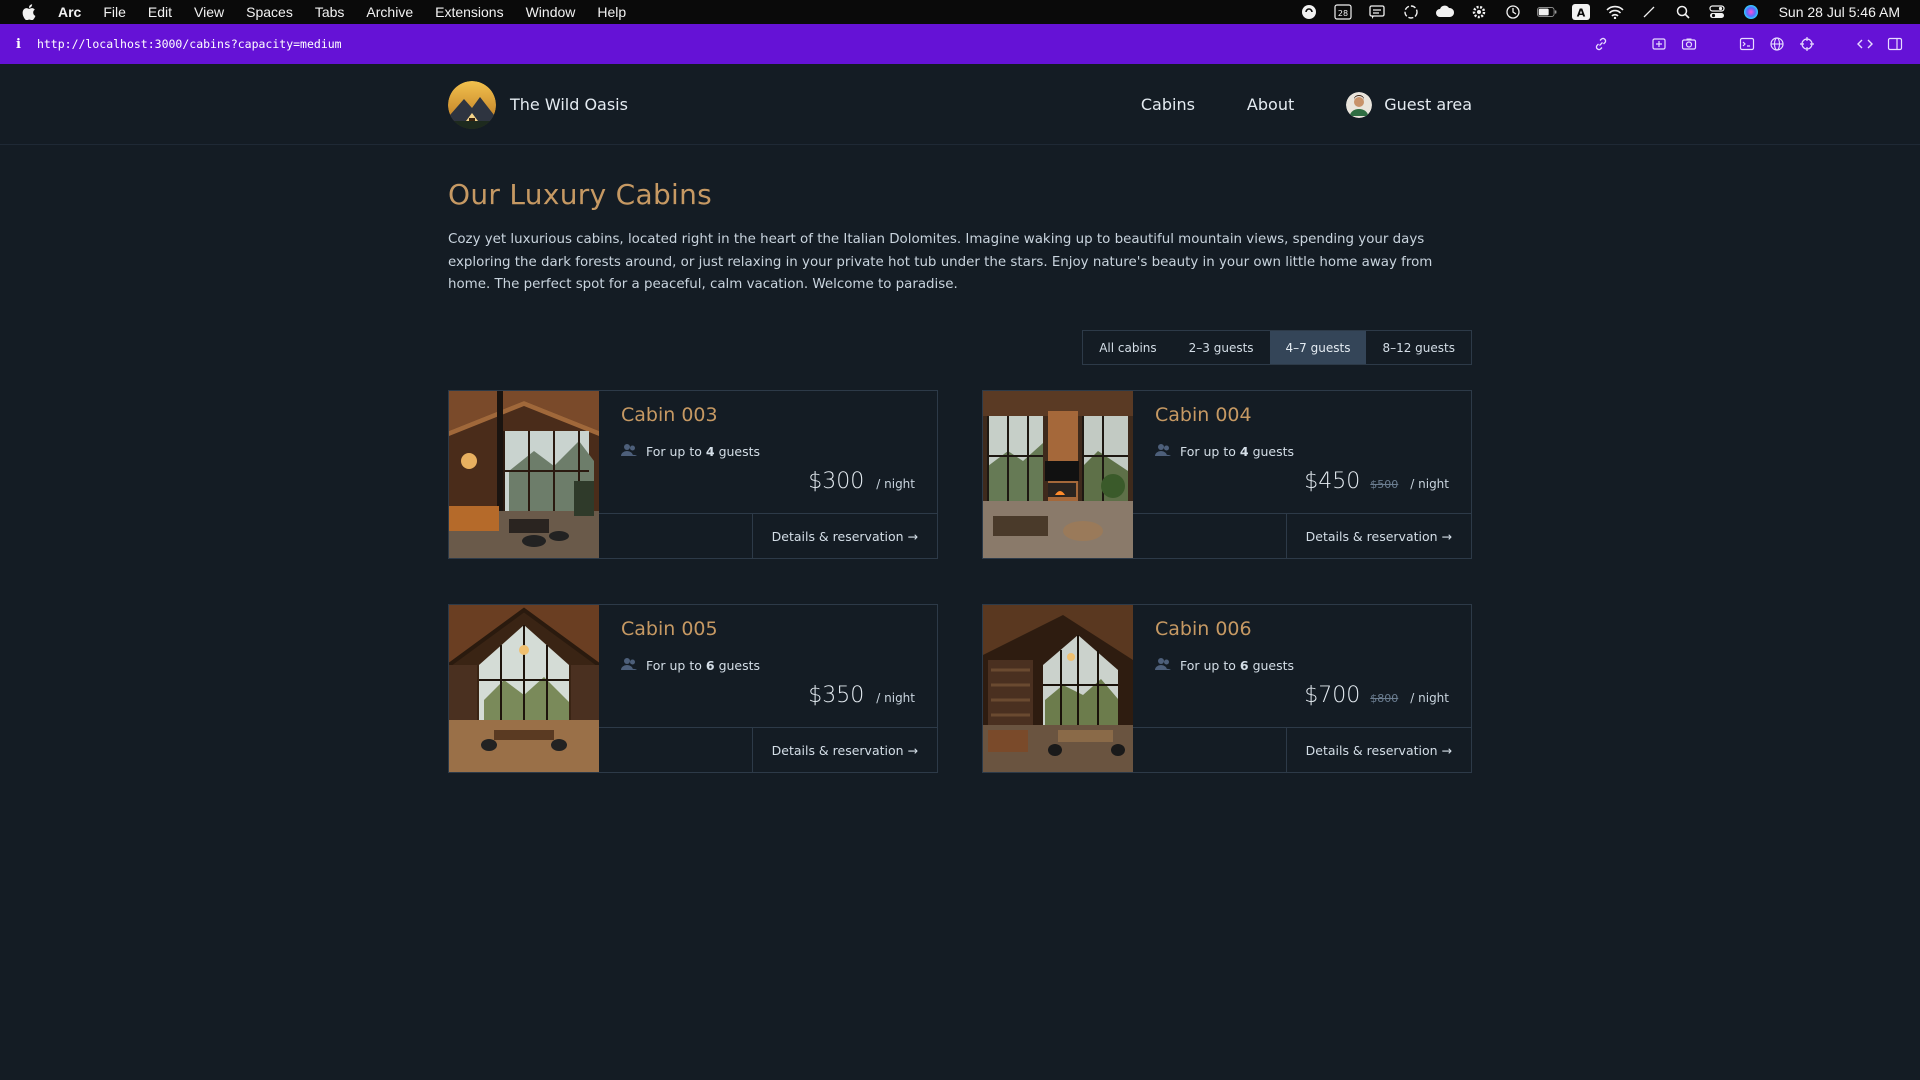 The image size is (1920, 1080). I want to click on terminal-icon, so click(1747, 44).